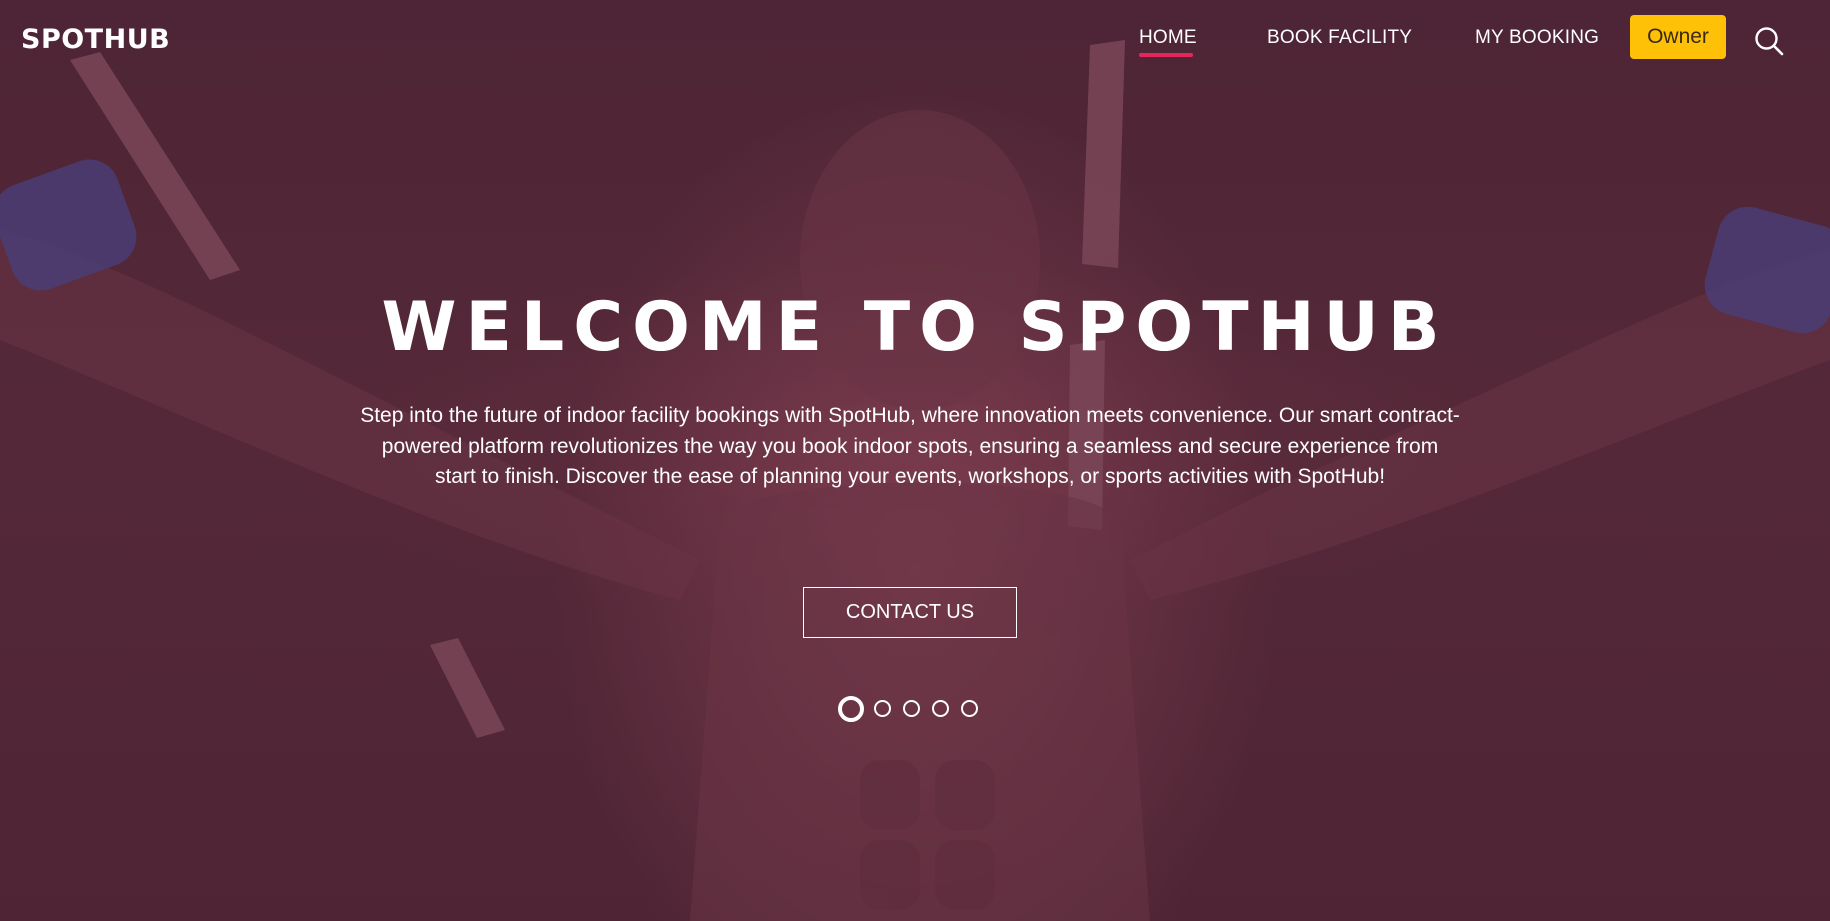 This screenshot has width=1830, height=921. Describe the element at coordinates (1168, 38) in the screenshot. I see `nav-link-home: HOME` at that location.